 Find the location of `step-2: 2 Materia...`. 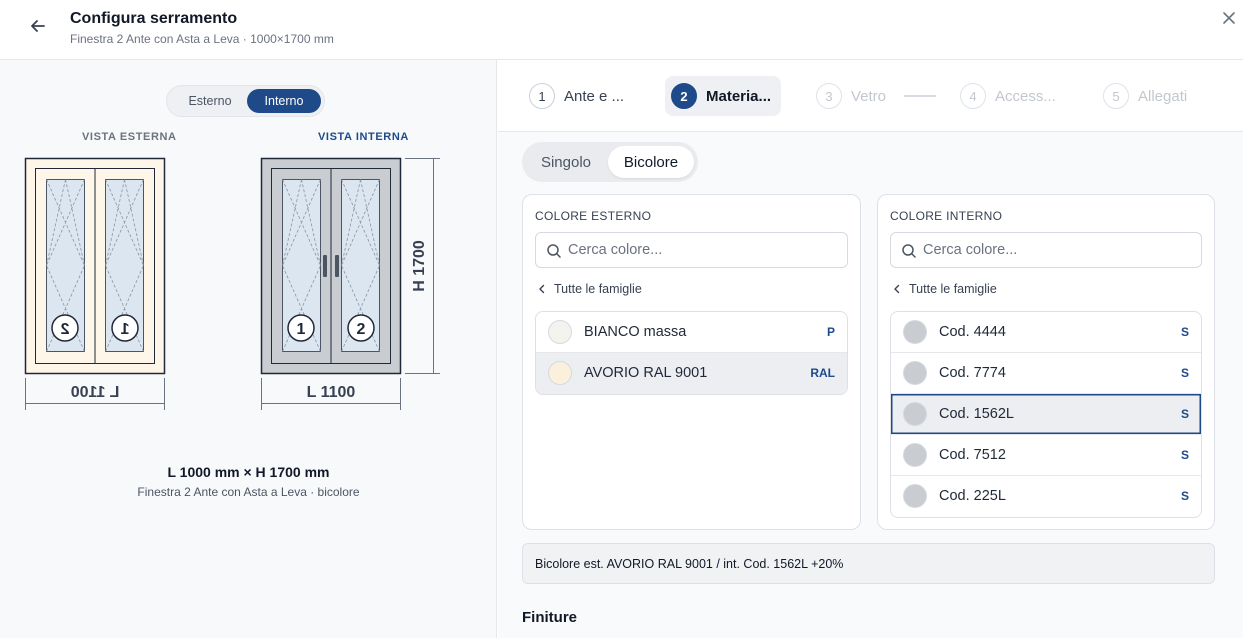

step-2: 2 Materia... is located at coordinates (723, 96).